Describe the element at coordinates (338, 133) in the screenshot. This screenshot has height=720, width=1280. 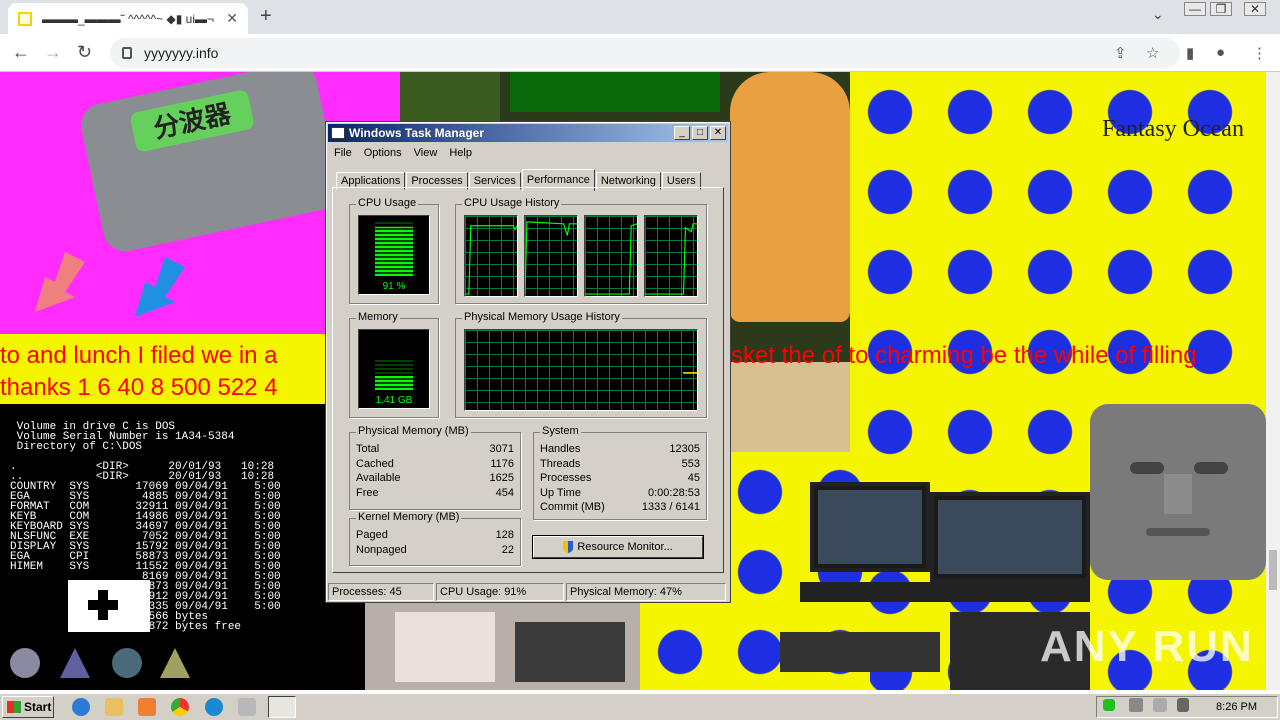
I see `task-manager-app-icon` at that location.